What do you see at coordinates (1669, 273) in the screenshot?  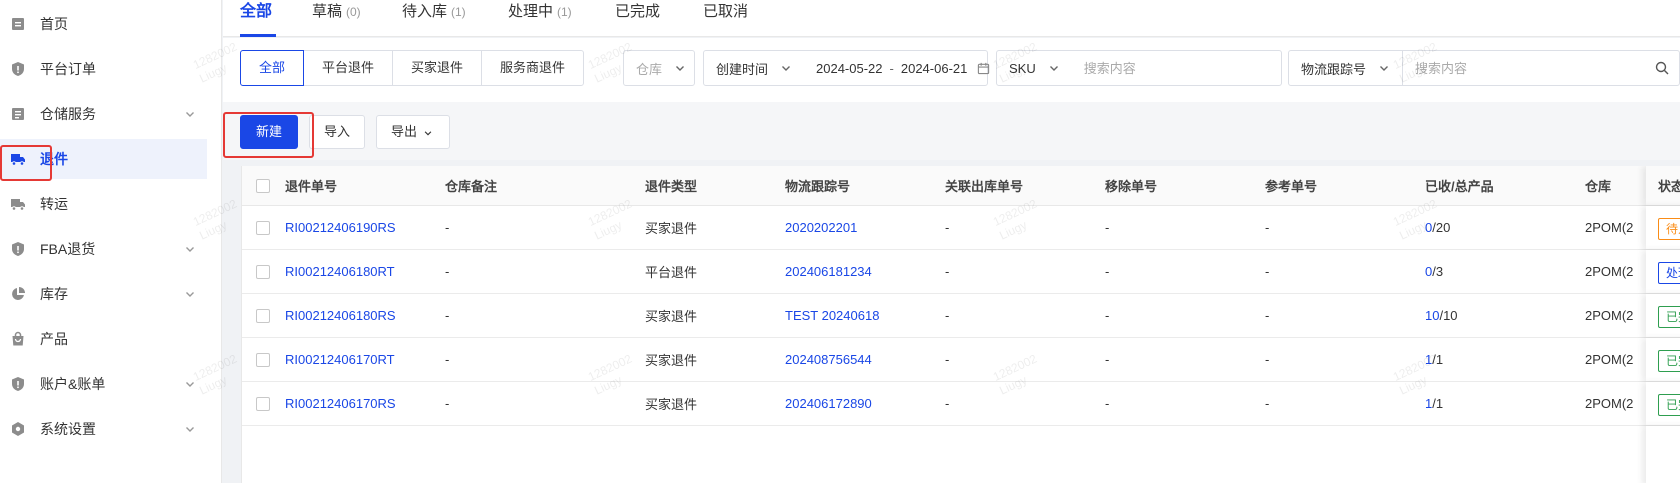 I see `status-badge: 处理中` at bounding box center [1669, 273].